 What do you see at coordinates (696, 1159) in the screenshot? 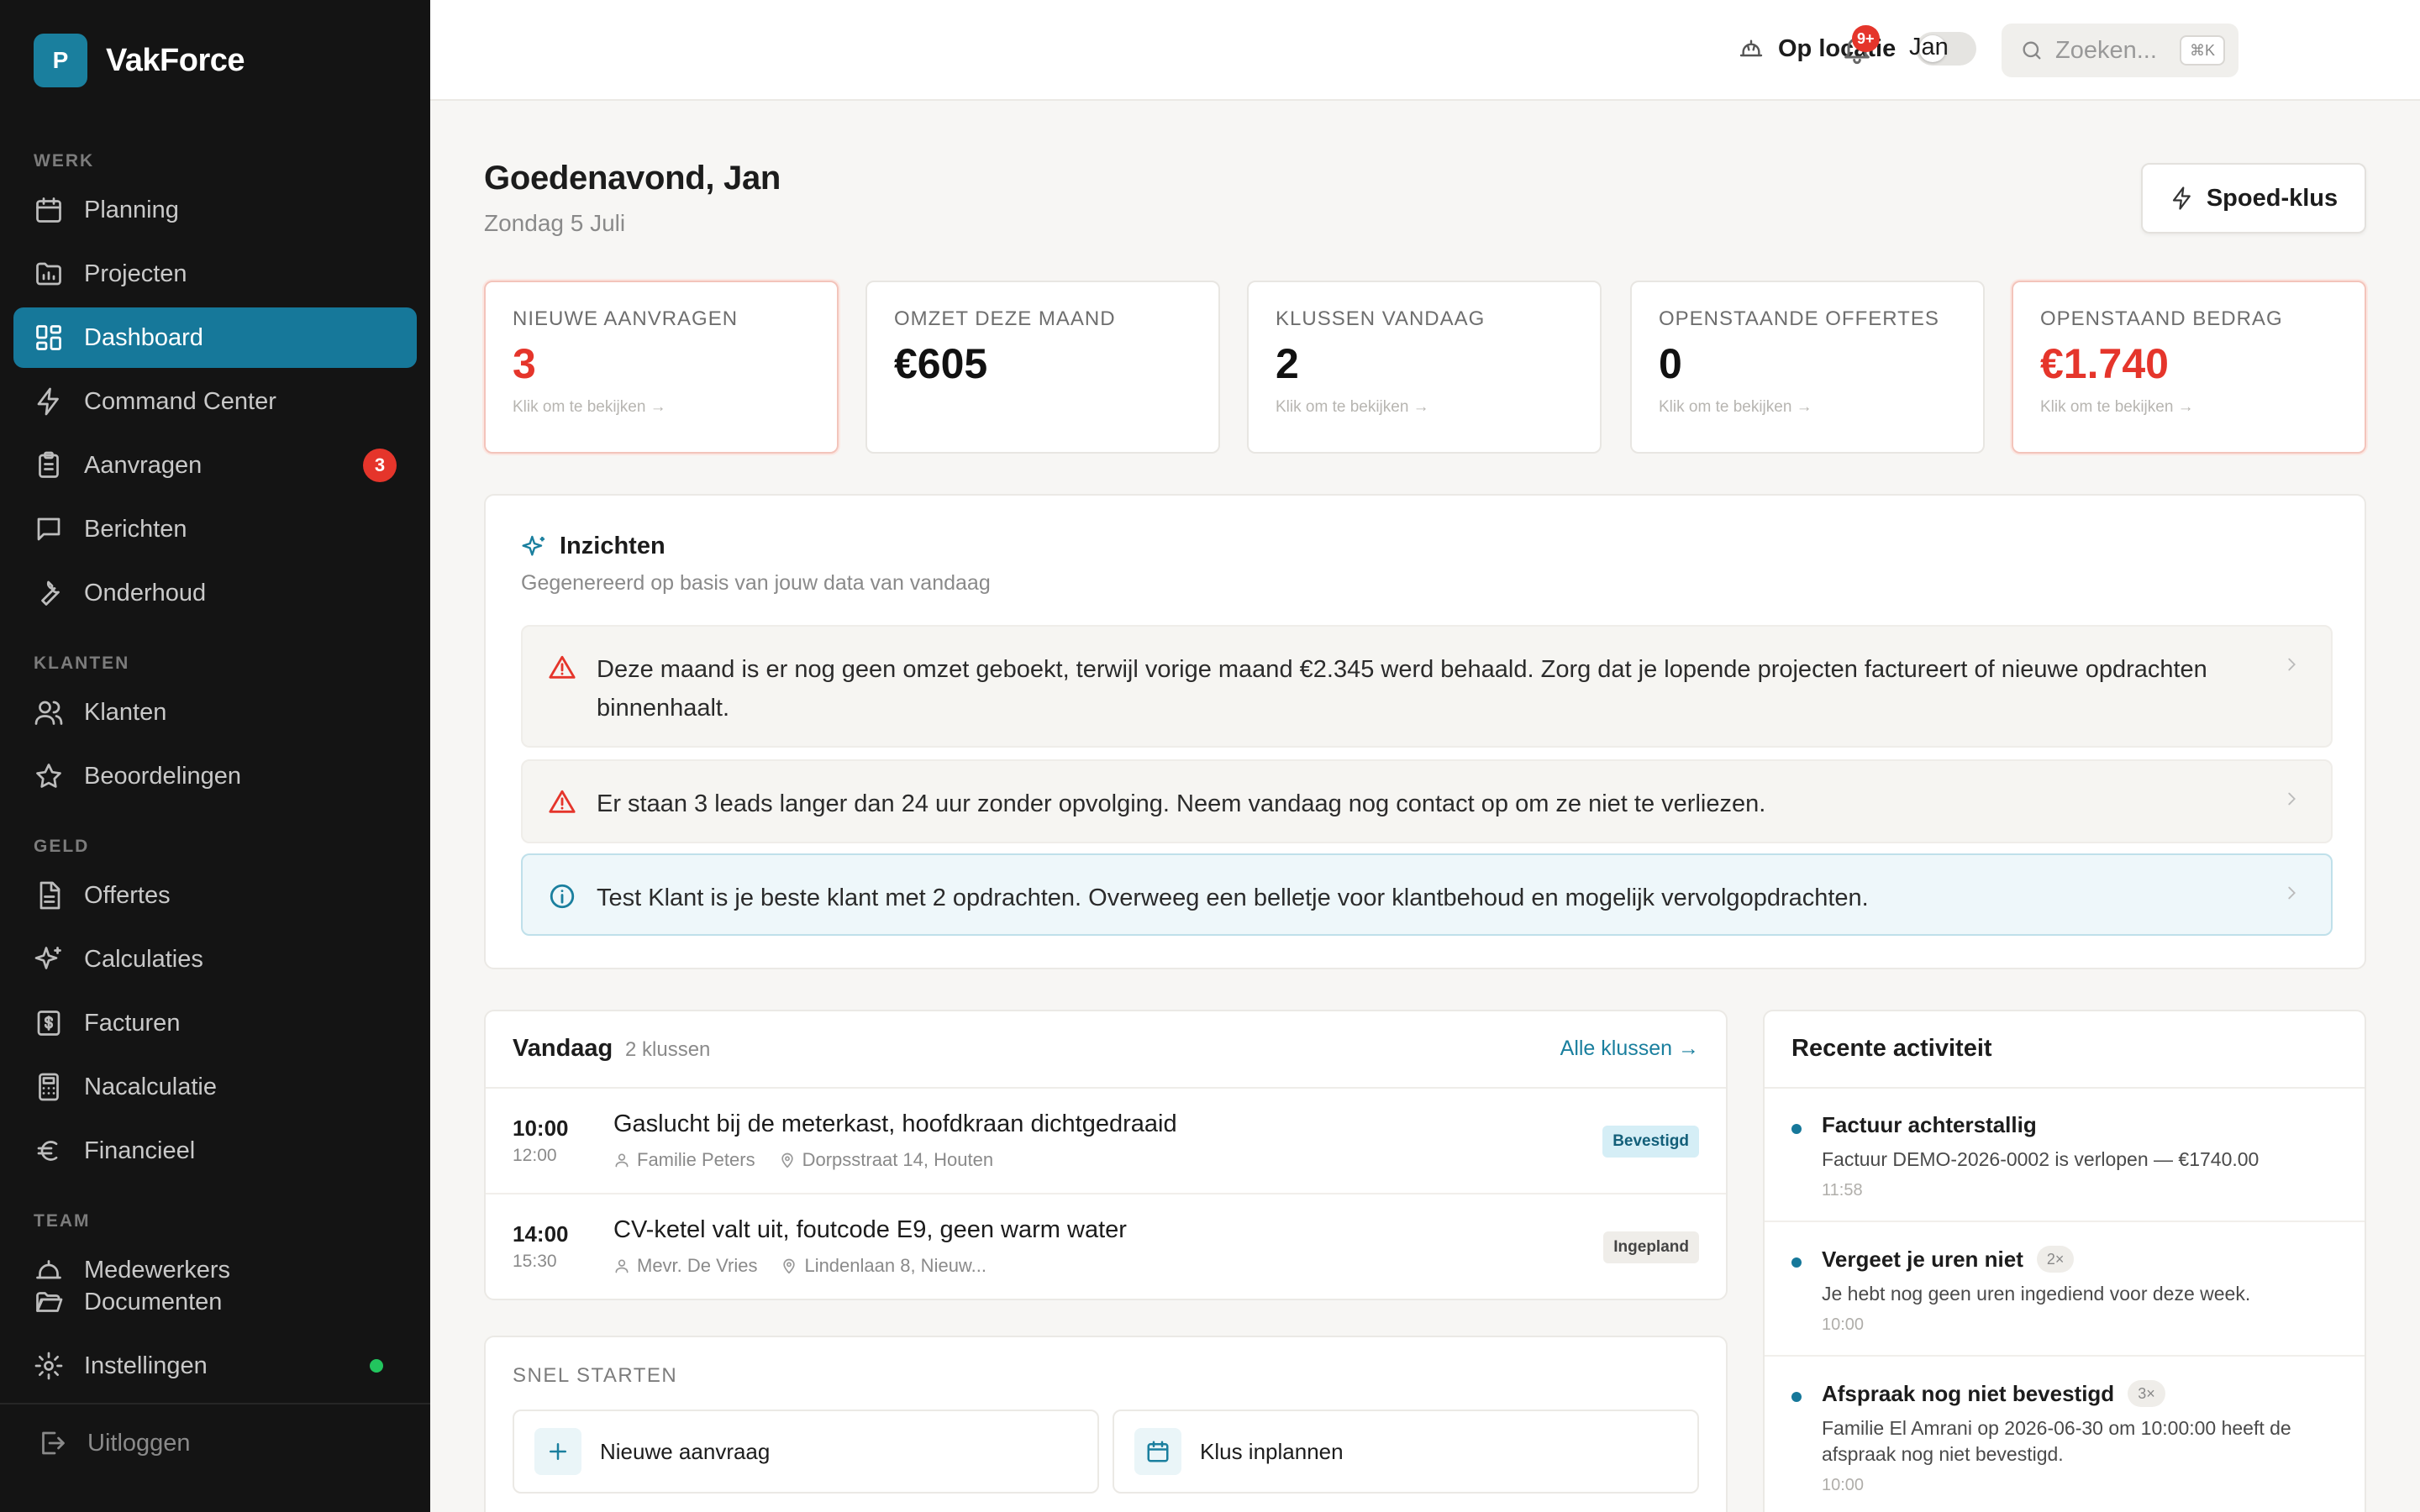
I see `job-client-name: Familie Peters` at bounding box center [696, 1159].